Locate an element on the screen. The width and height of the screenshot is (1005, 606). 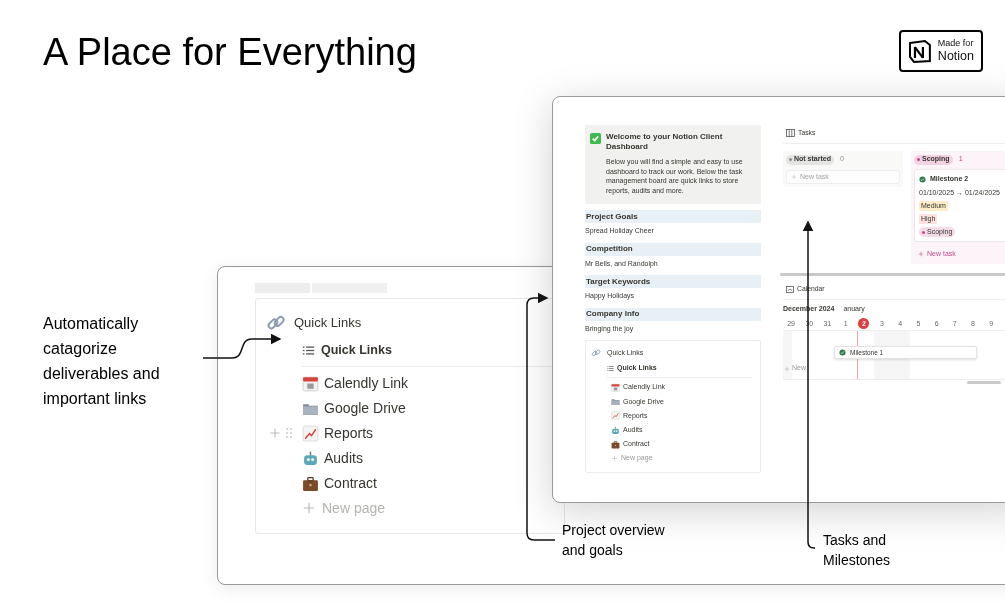
annotation-text: and goals is located at coordinates (593, 550).